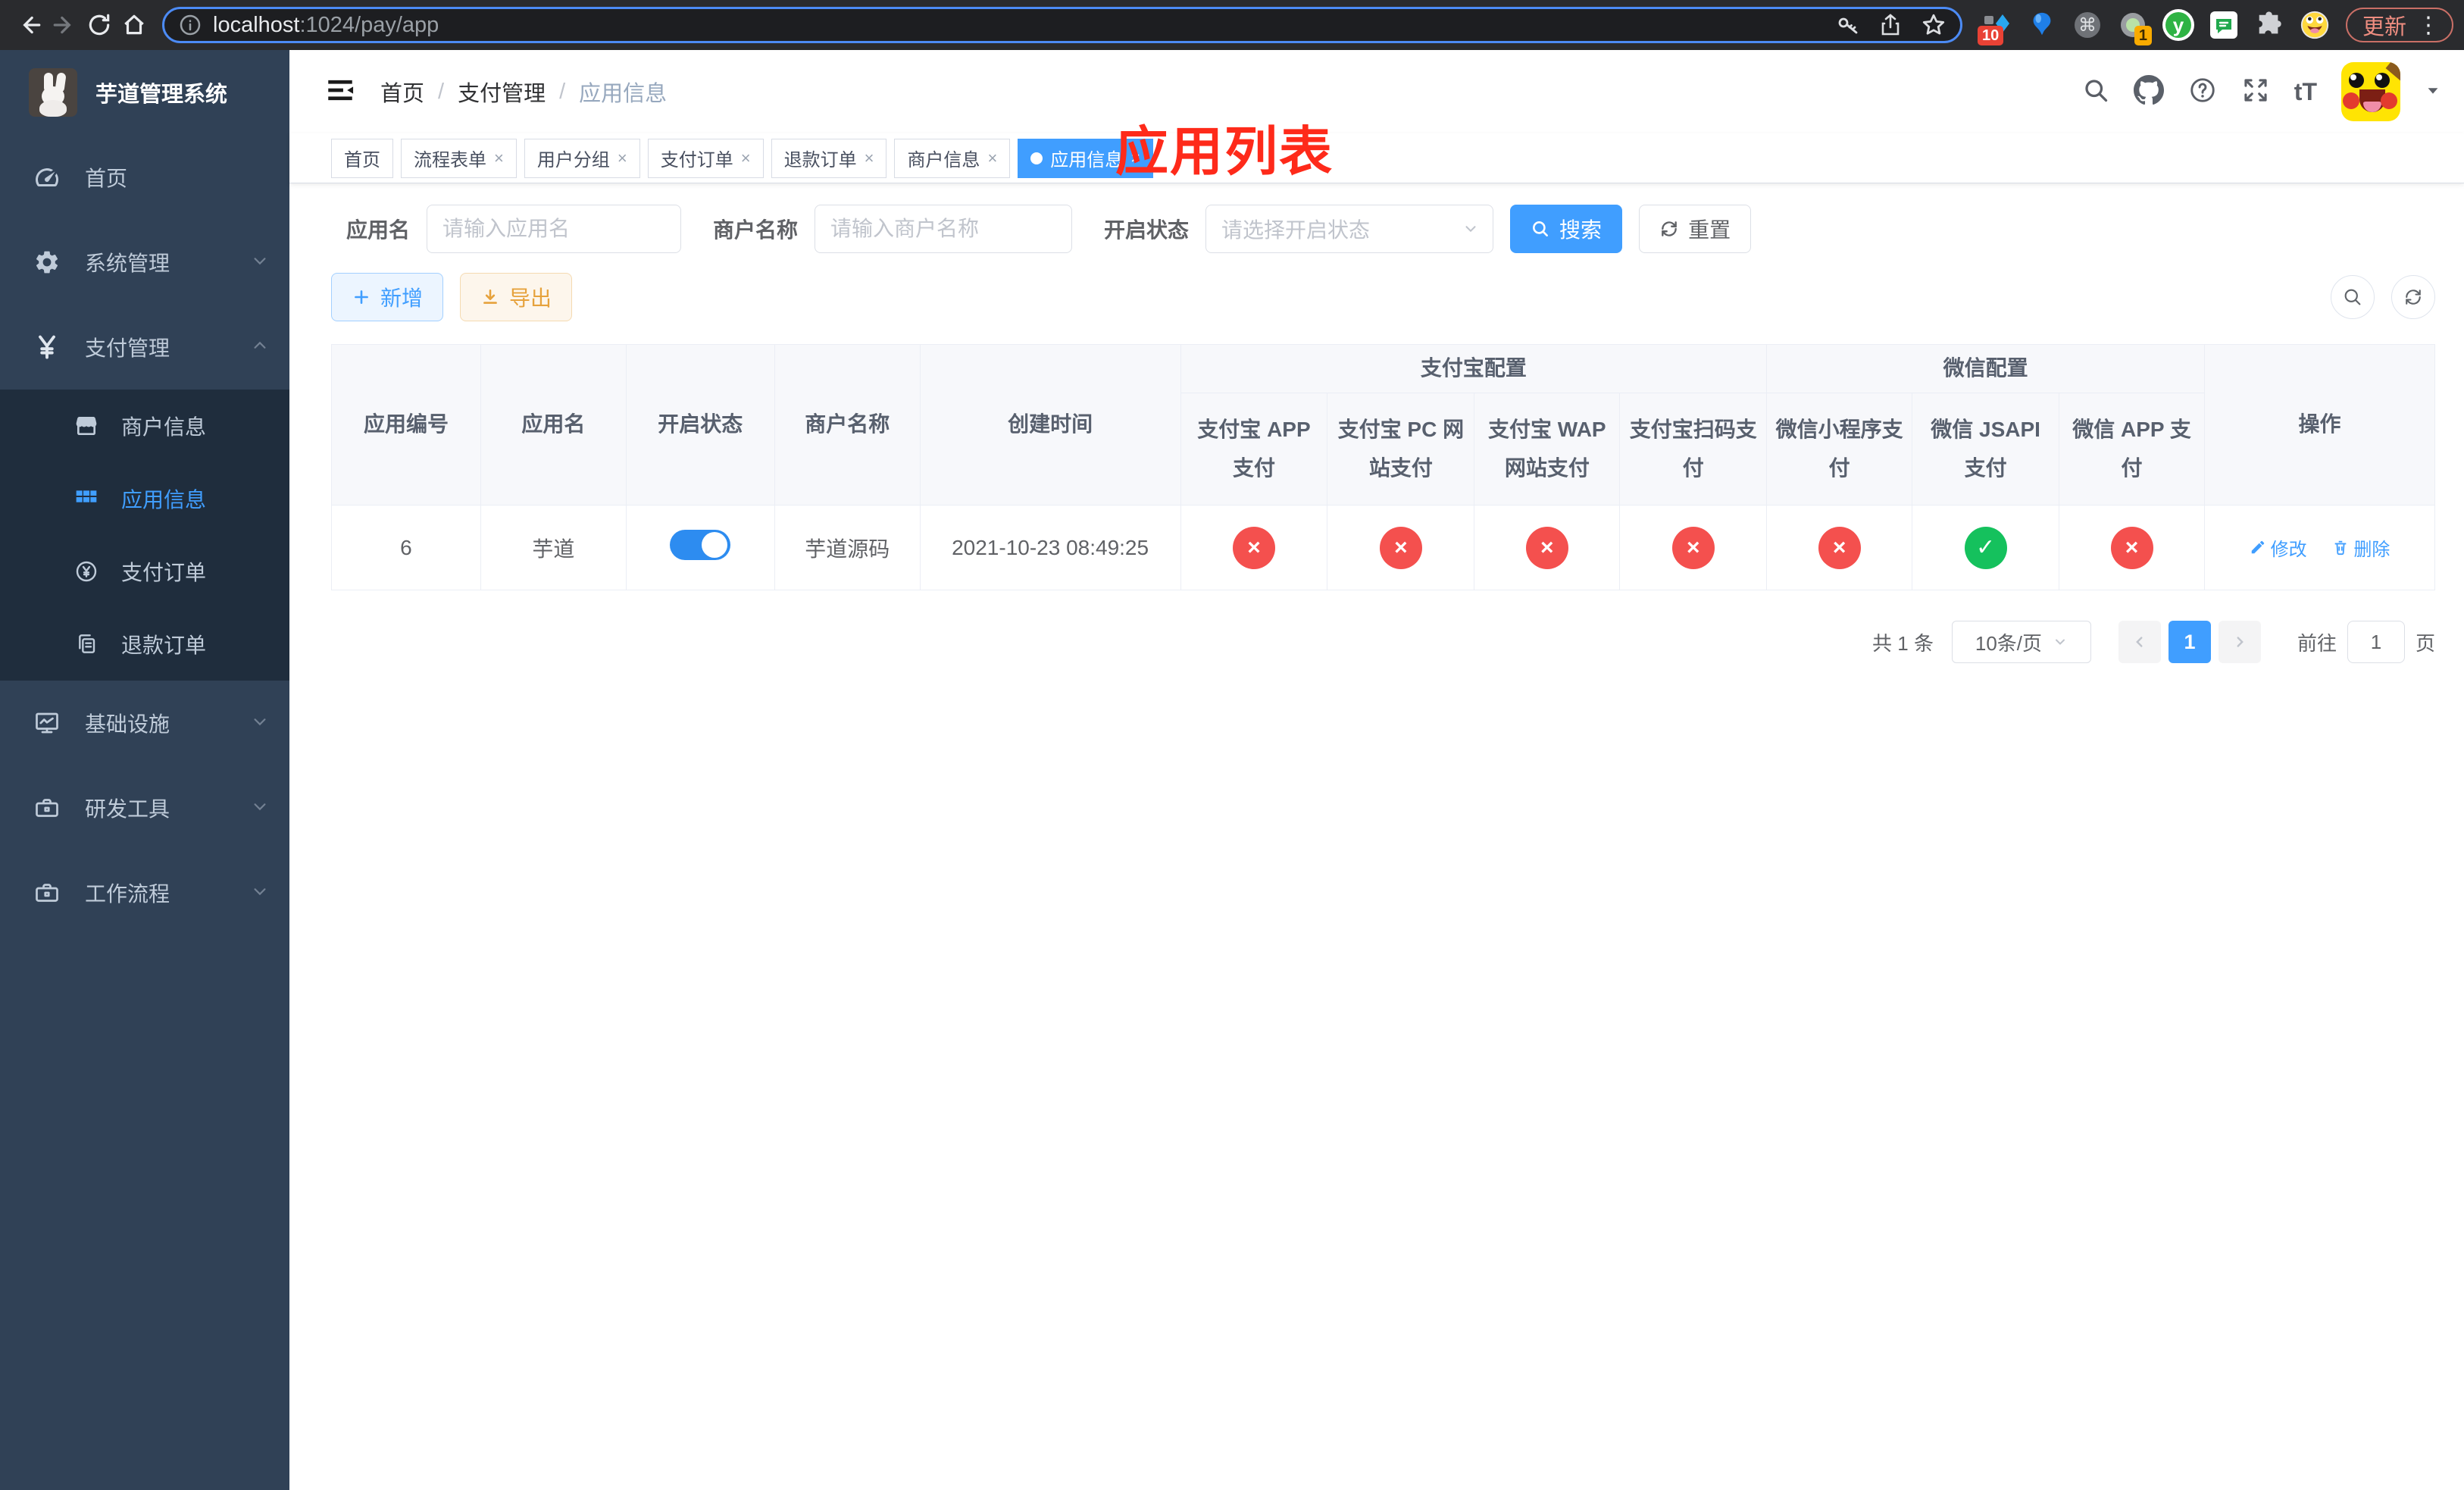  What do you see at coordinates (47, 892) in the screenshot?
I see `briefcase-icon` at bounding box center [47, 892].